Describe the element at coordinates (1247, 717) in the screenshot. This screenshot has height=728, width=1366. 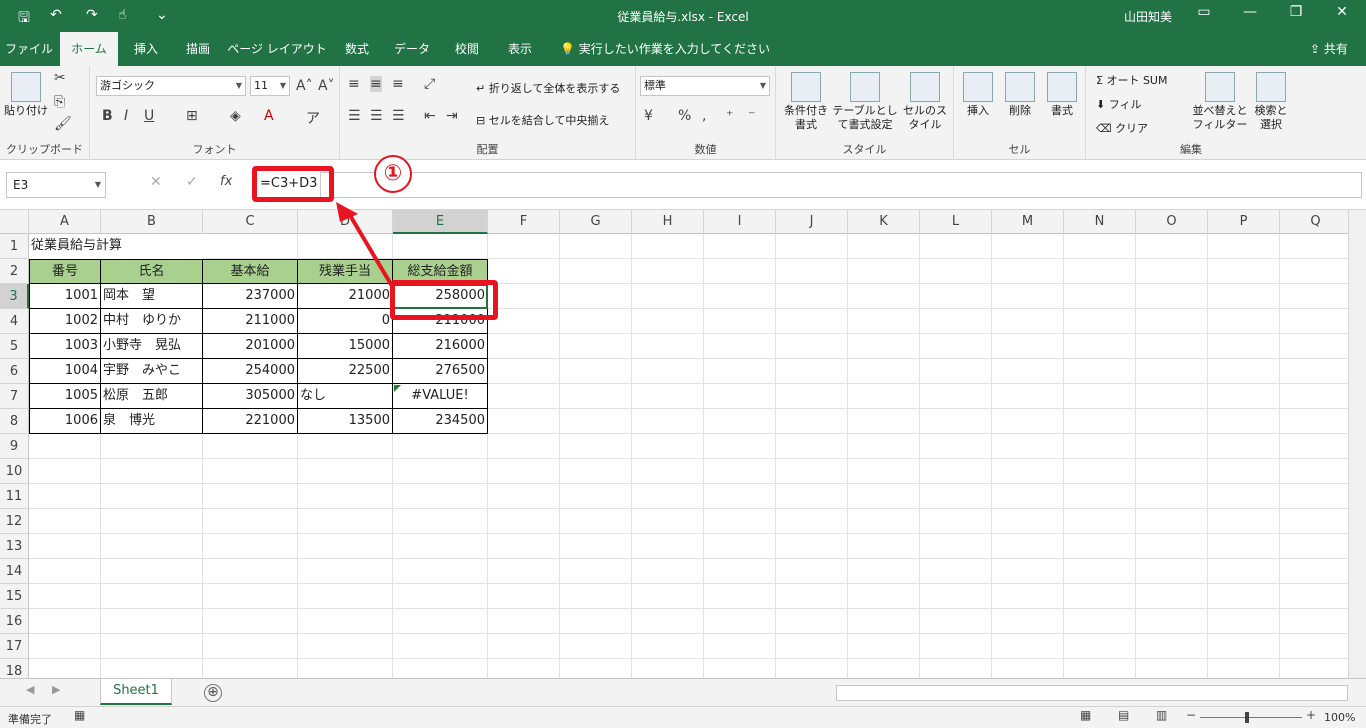
I see `zoom-slider-thumb` at that location.